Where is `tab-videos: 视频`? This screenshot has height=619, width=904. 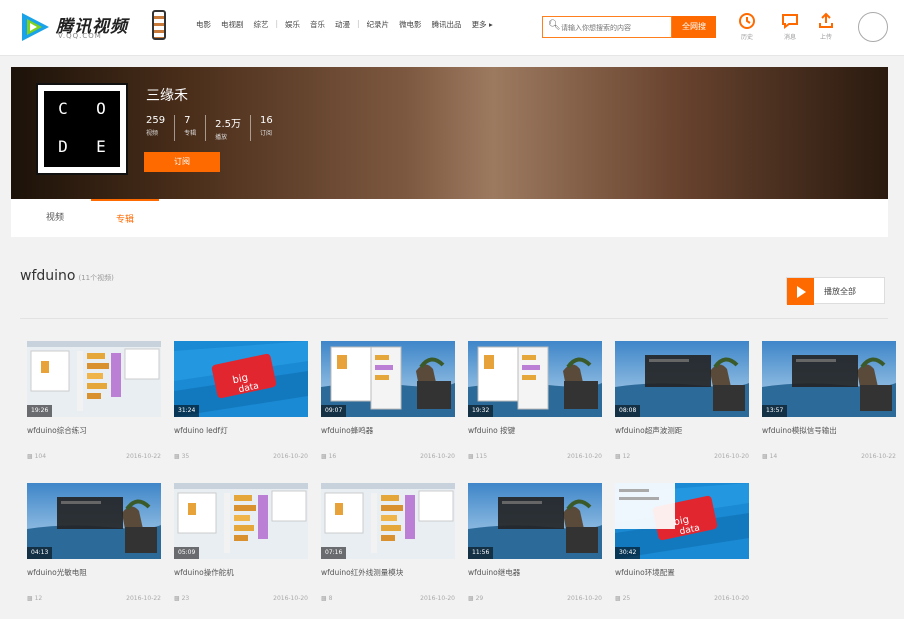 tab-videos: 视频 is located at coordinates (55, 218).